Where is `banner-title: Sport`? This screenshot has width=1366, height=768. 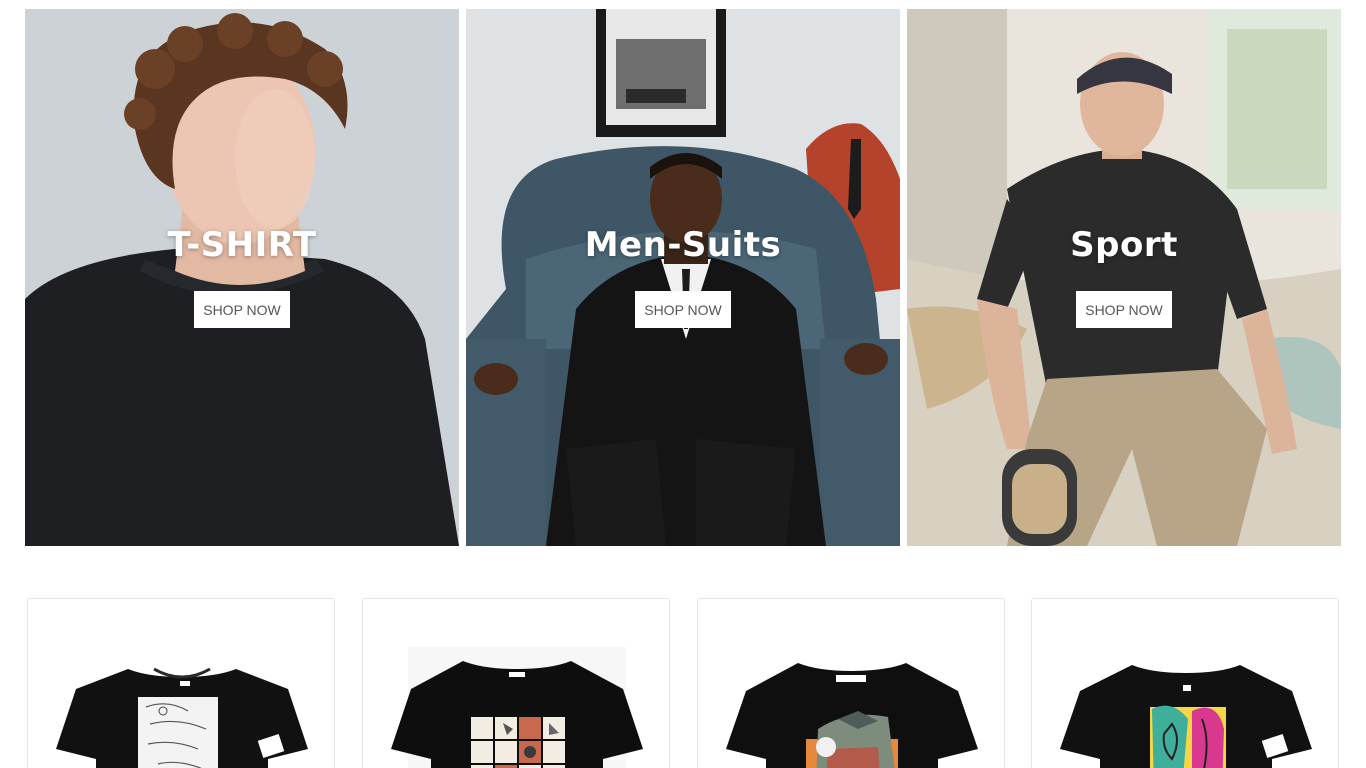
banner-title: Sport is located at coordinates (1124, 245).